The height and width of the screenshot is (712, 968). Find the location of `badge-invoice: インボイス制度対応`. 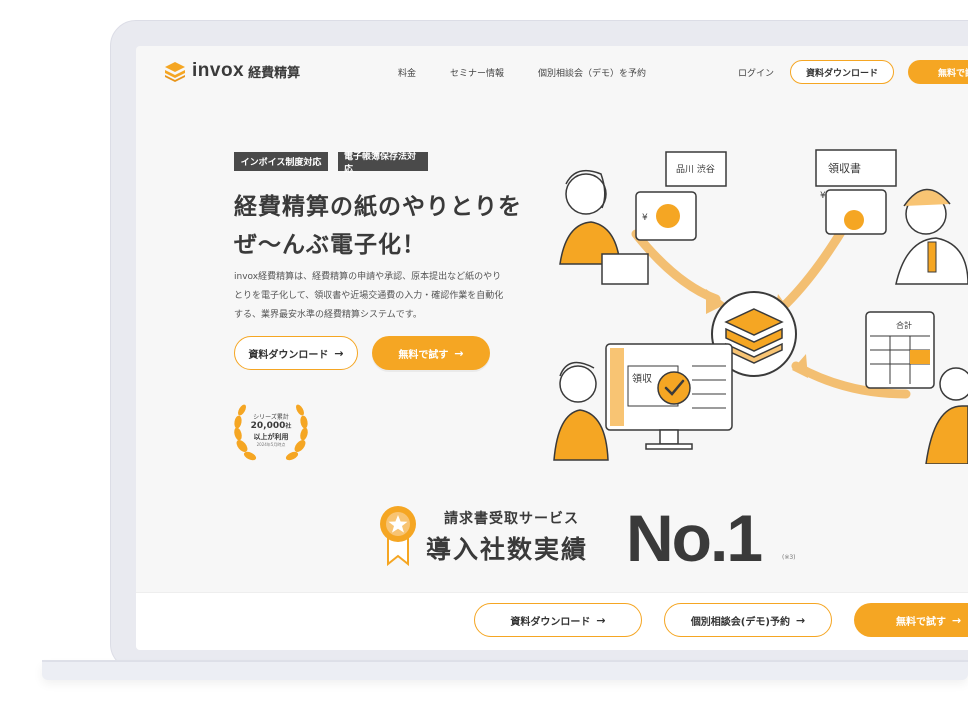

badge-invoice: インボイス制度対応 is located at coordinates (281, 161).